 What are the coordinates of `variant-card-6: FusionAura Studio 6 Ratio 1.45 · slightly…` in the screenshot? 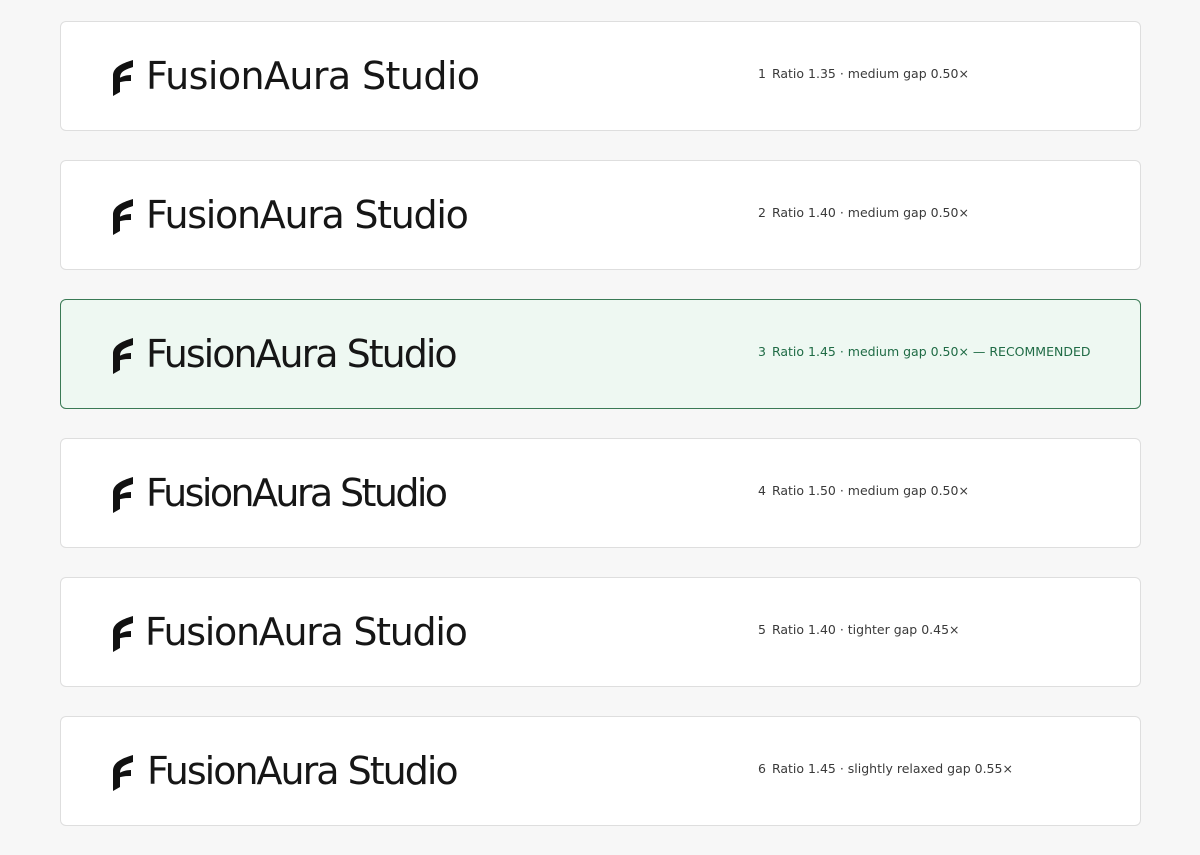 It's located at (600, 771).